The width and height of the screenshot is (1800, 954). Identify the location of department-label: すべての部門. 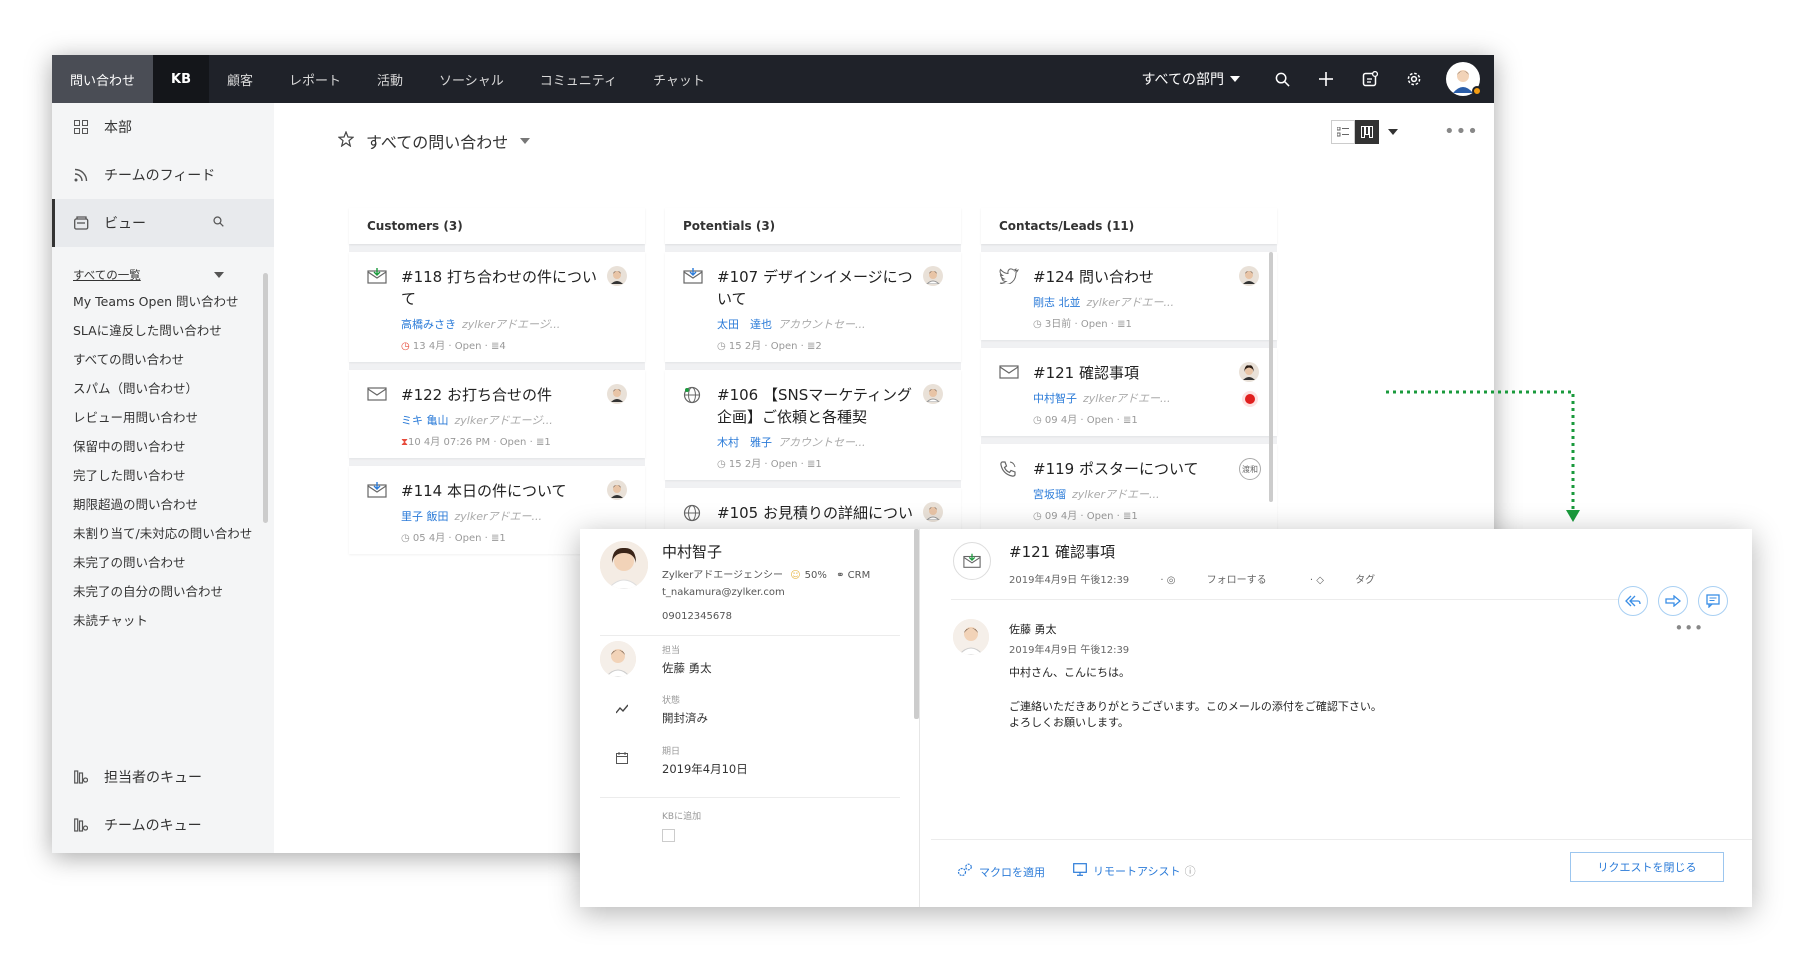
(1182, 80).